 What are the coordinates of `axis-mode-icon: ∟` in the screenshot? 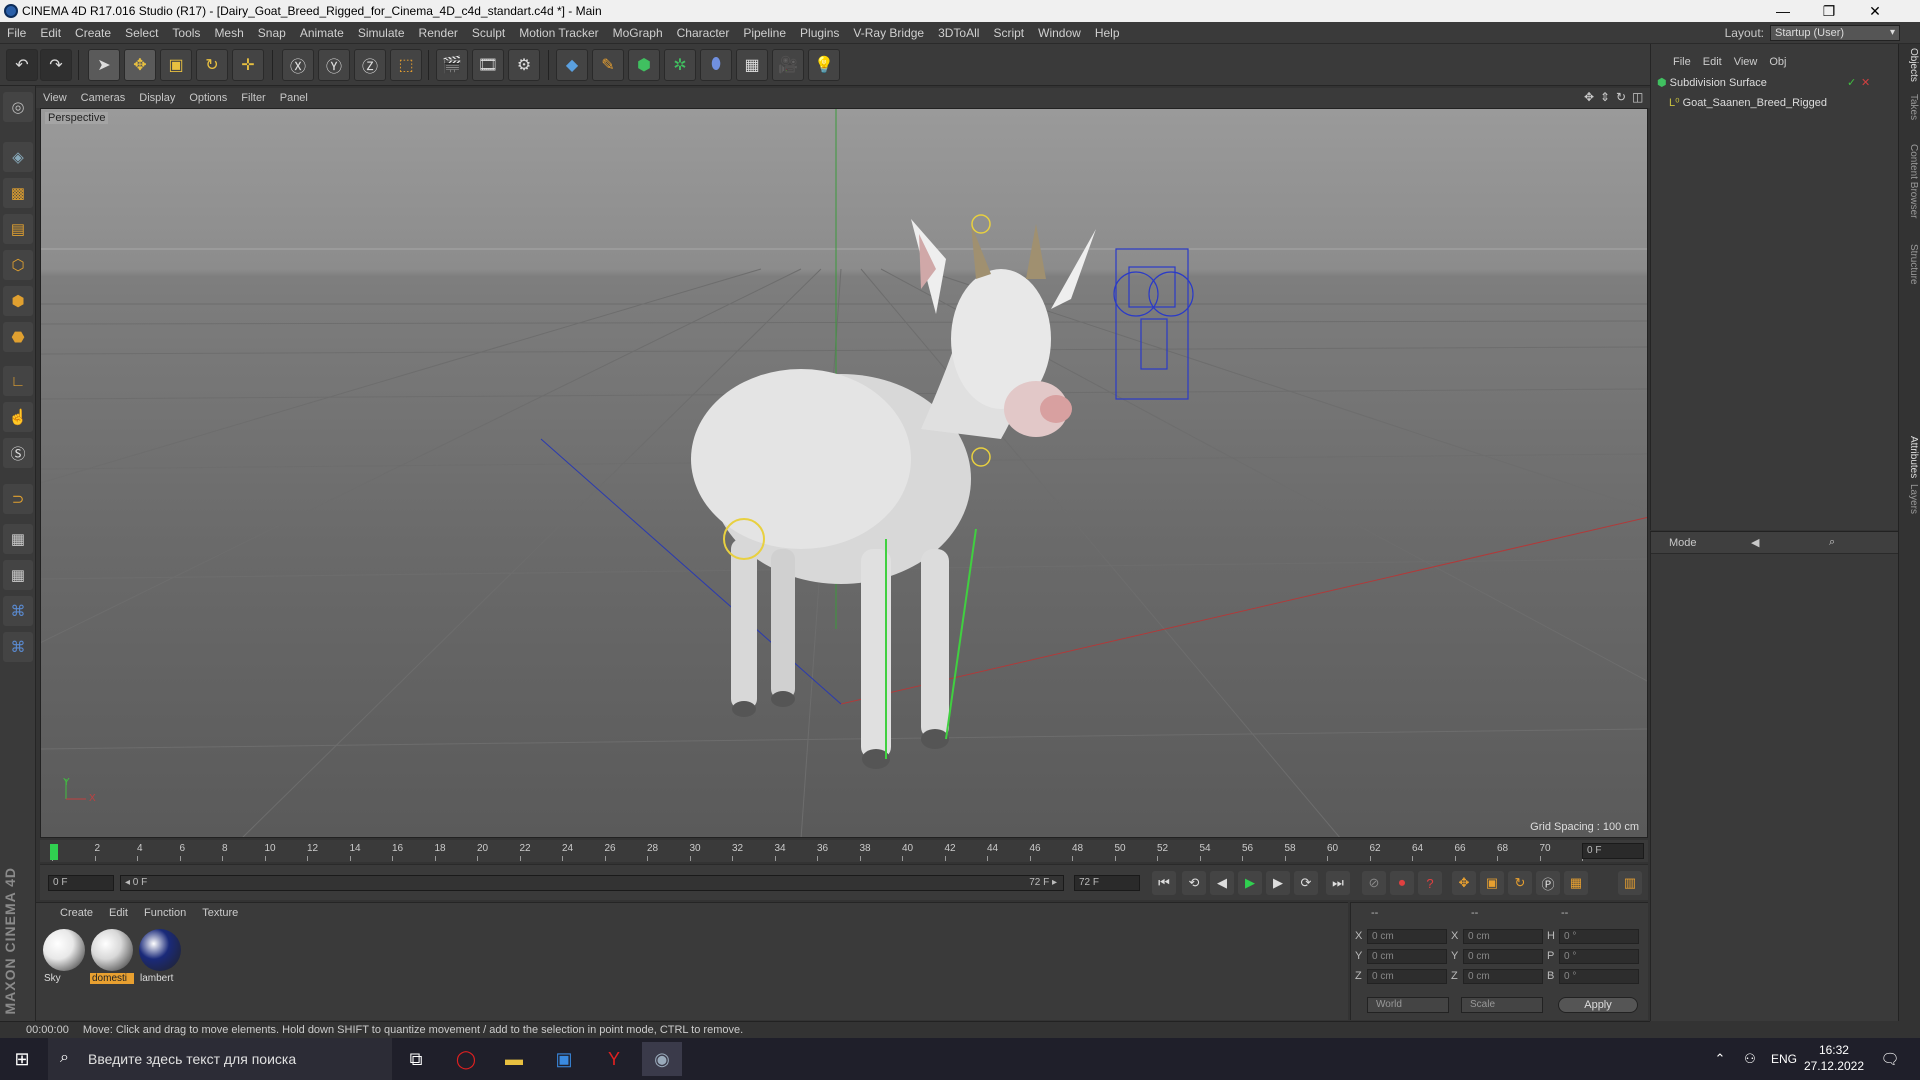 It's located at (18, 381).